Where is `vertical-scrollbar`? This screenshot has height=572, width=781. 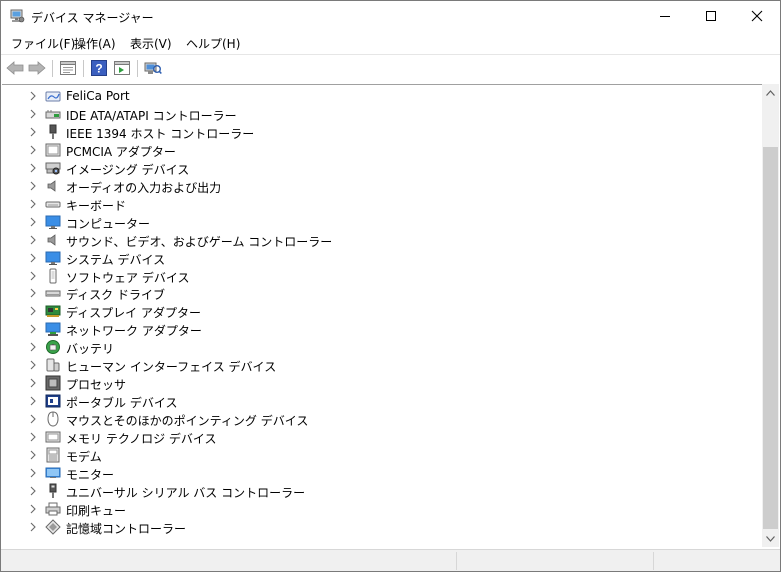 vertical-scrollbar is located at coordinates (770, 315).